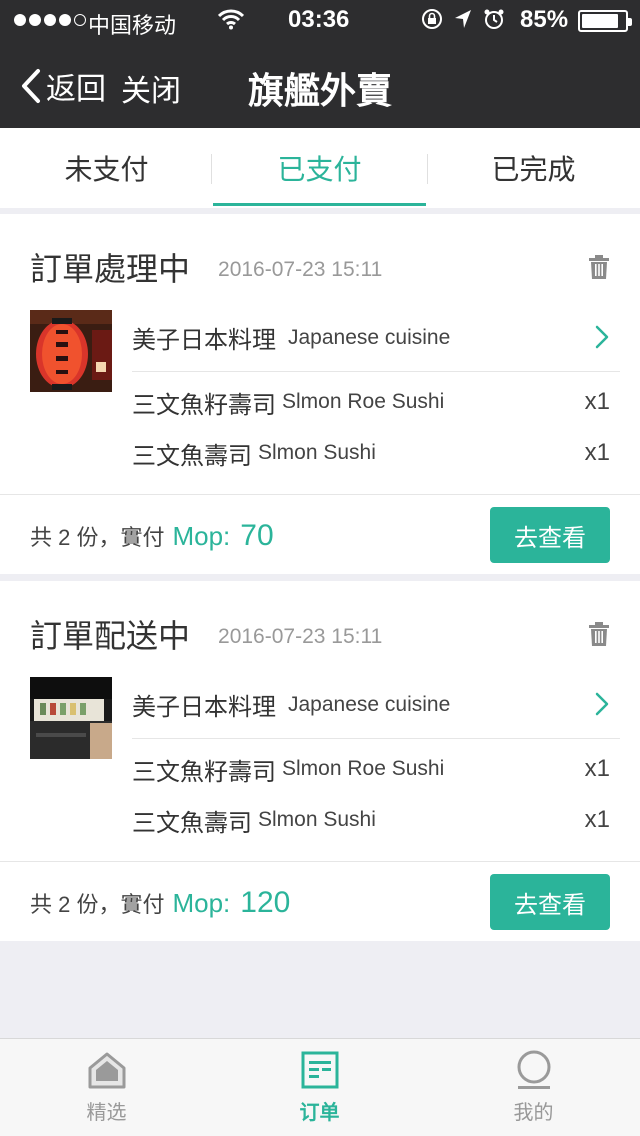  I want to click on order-total: 共 2 份，實付 Mop: 70, so click(152, 535).